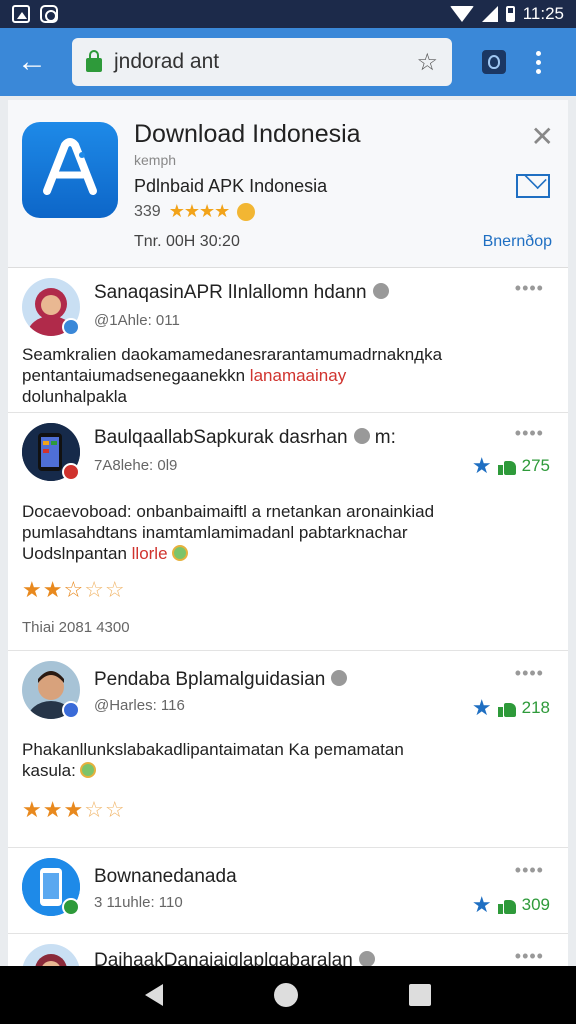 The width and height of the screenshot is (576, 1024). What do you see at coordinates (70, 170) in the screenshot?
I see `app-logo-icon` at bounding box center [70, 170].